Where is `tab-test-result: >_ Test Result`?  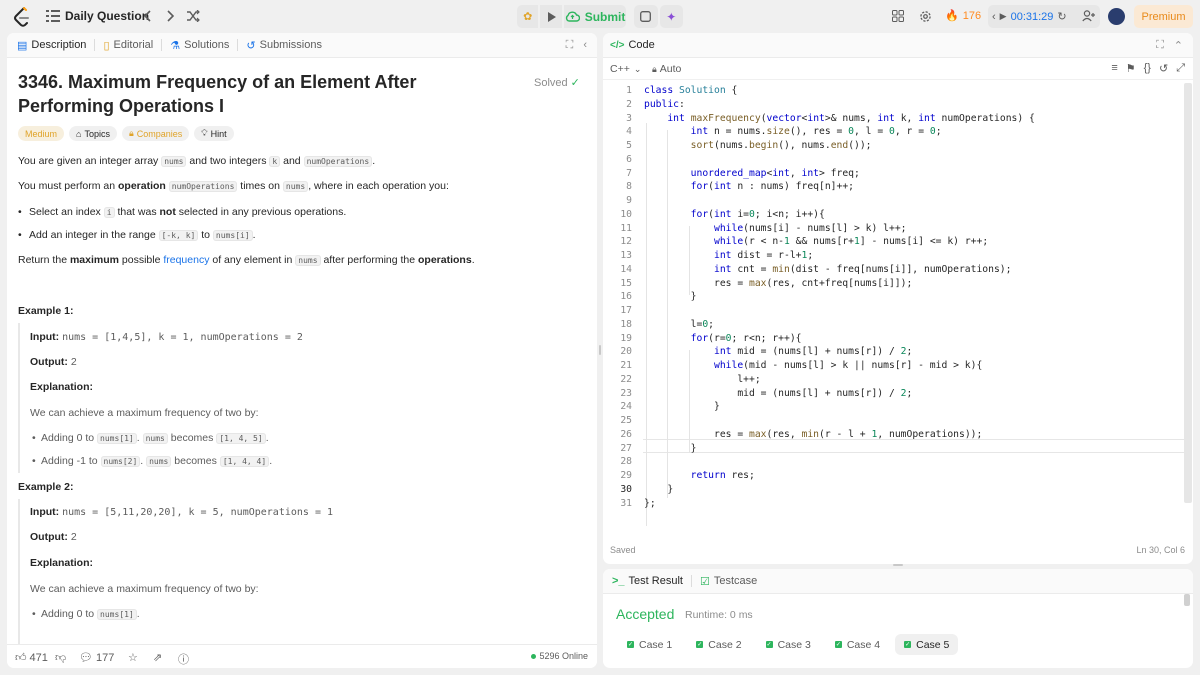 tab-test-result: >_ Test Result is located at coordinates (647, 581).